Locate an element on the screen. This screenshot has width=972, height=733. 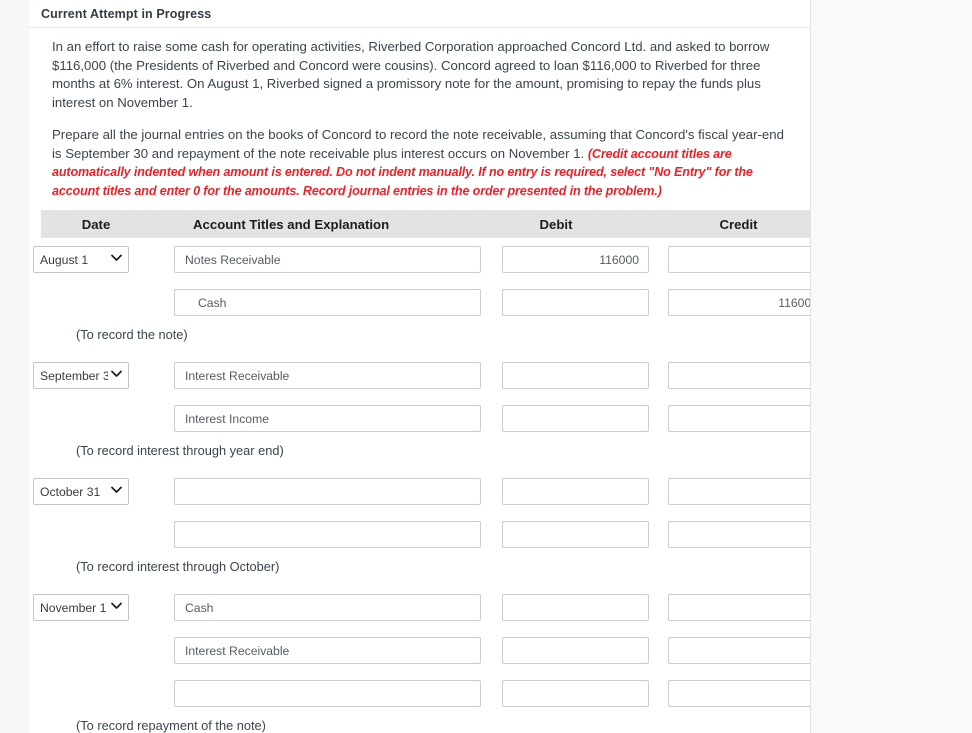
attempt-header: Current Attempt in Progress is located at coordinates (419, 14).